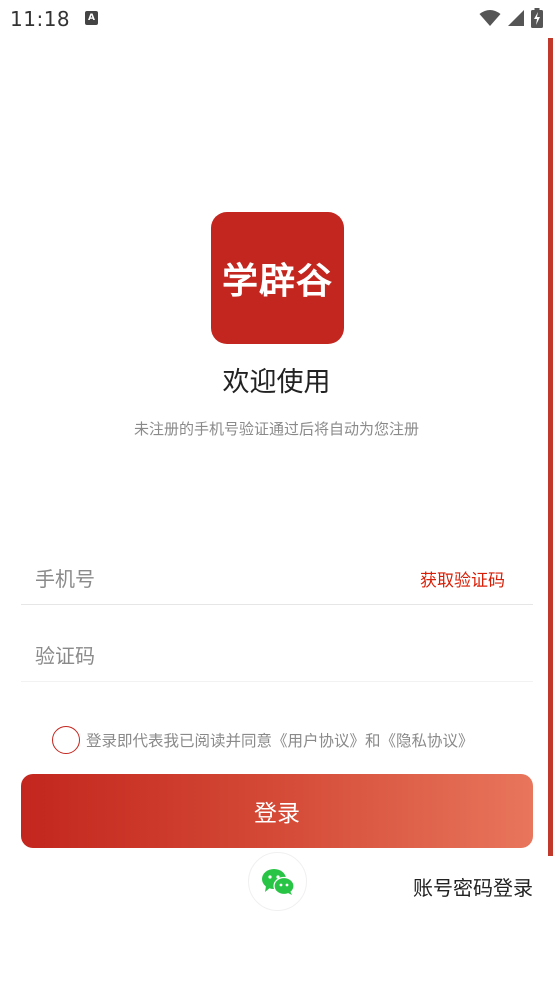  What do you see at coordinates (537, 18) in the screenshot?
I see `battery-charging-icon` at bounding box center [537, 18].